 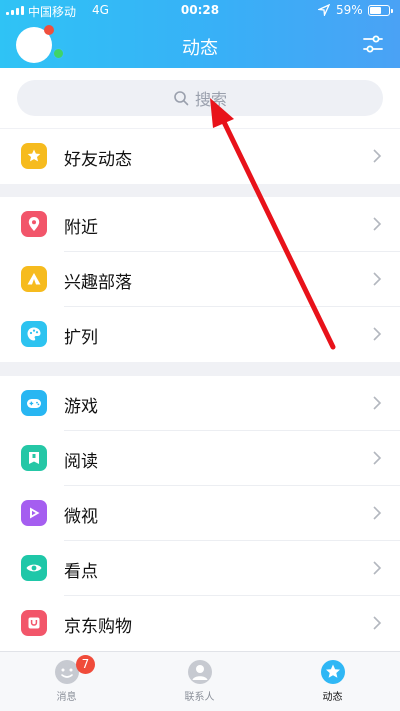 What do you see at coordinates (199, 672) in the screenshot?
I see `contacts-icon` at bounding box center [199, 672].